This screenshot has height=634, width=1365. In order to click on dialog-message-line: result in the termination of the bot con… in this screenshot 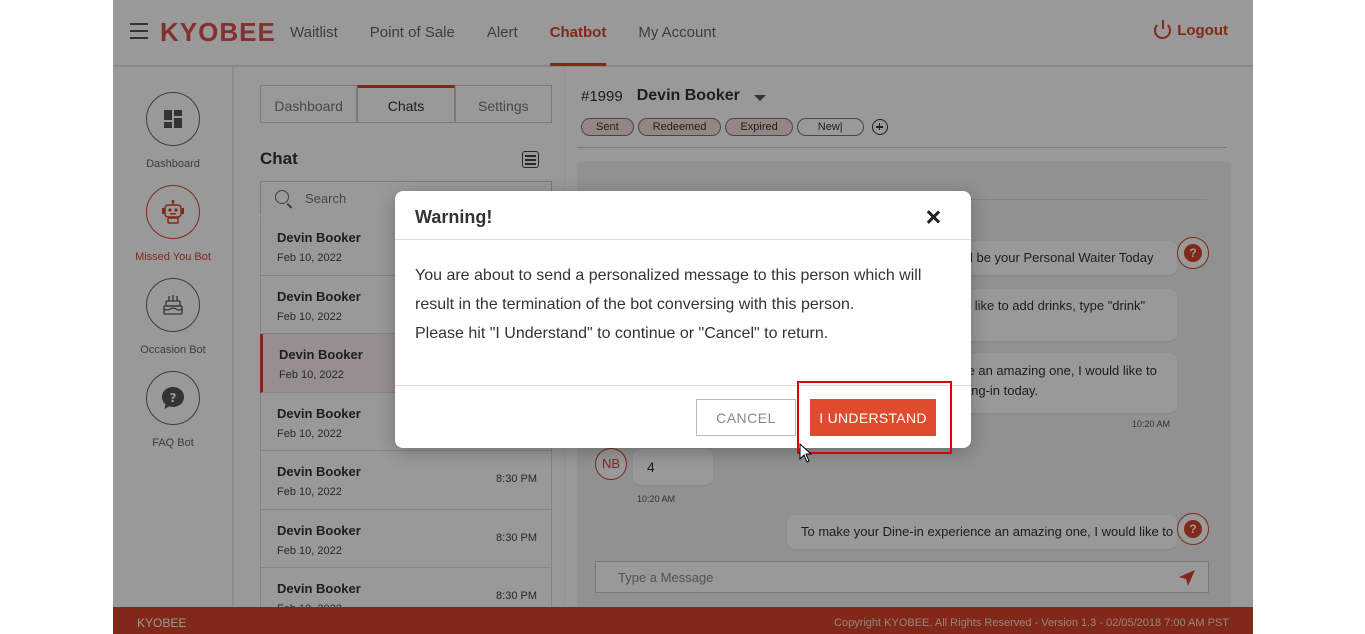, I will do `click(635, 304)`.